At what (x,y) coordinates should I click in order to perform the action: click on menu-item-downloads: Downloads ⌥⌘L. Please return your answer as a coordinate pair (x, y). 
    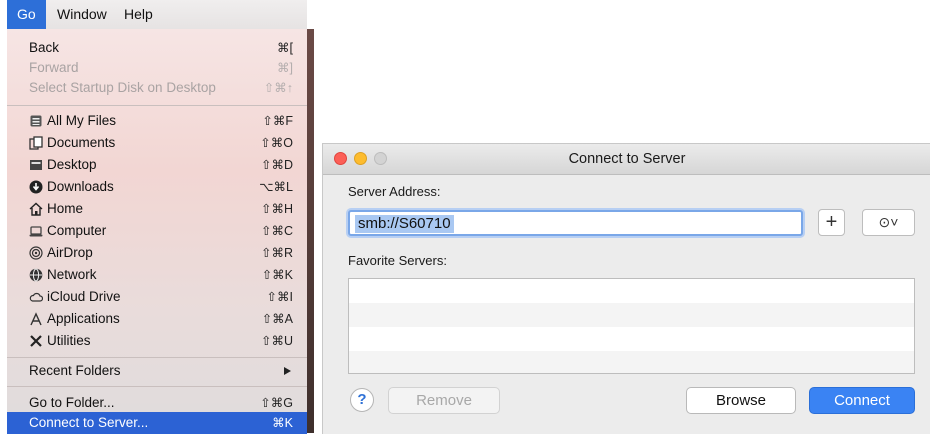
    Looking at the image, I should click on (157, 187).